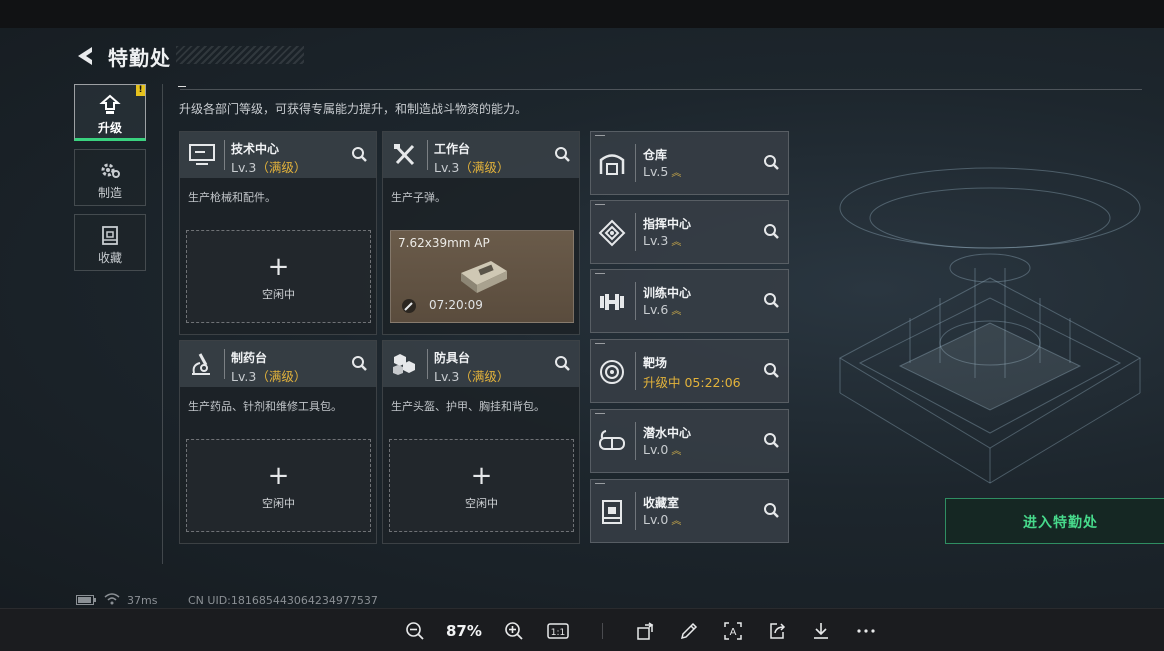  What do you see at coordinates (232, 197) in the screenshot?
I see `card-description: 生产枪械和配件。` at bounding box center [232, 197].